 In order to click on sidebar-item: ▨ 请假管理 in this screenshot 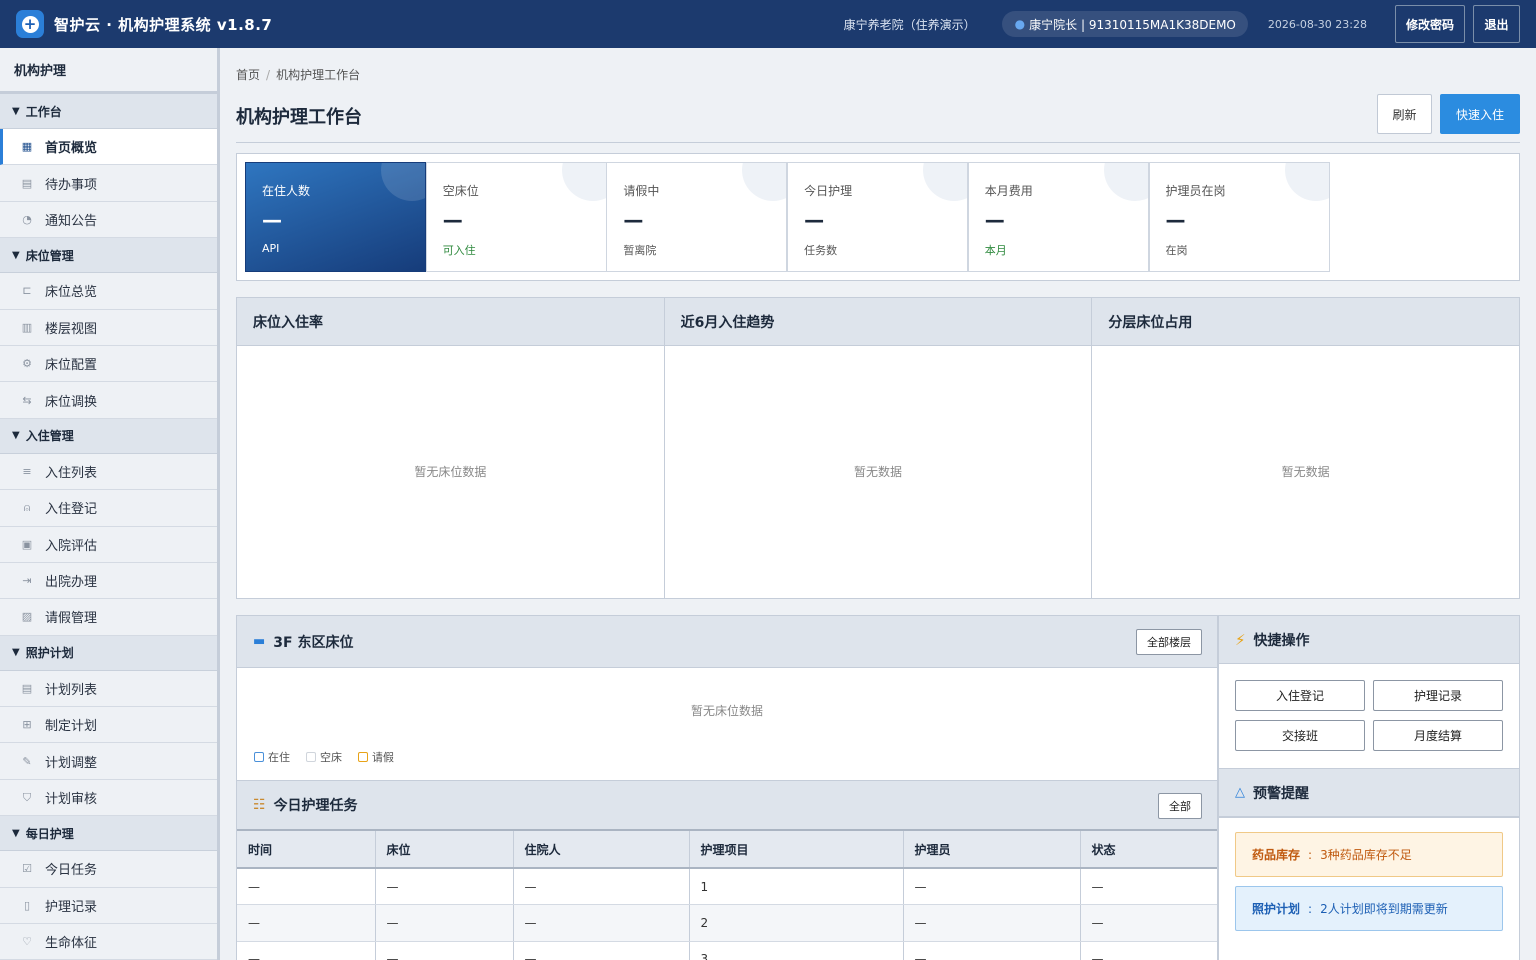, I will do `click(108, 617)`.